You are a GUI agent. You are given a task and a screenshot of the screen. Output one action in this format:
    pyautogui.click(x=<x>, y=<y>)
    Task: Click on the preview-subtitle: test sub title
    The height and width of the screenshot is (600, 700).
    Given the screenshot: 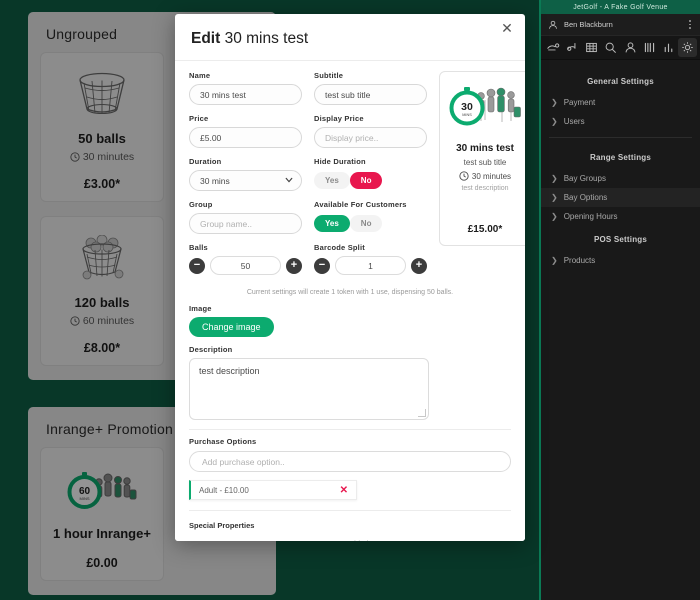 What is the action you would take?
    pyautogui.click(x=485, y=162)
    